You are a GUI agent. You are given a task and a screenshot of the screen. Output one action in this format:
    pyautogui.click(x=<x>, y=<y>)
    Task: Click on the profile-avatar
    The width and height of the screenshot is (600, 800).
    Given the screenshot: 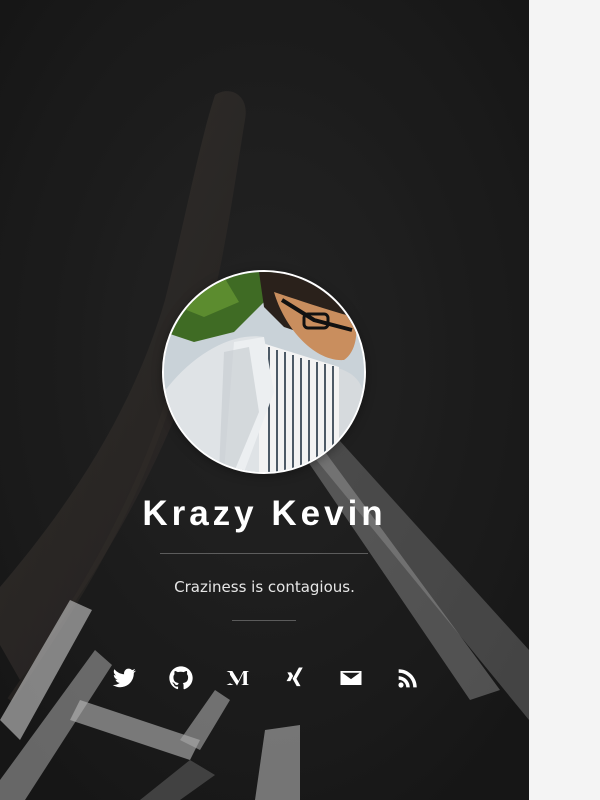 What is the action you would take?
    pyautogui.click(x=264, y=372)
    